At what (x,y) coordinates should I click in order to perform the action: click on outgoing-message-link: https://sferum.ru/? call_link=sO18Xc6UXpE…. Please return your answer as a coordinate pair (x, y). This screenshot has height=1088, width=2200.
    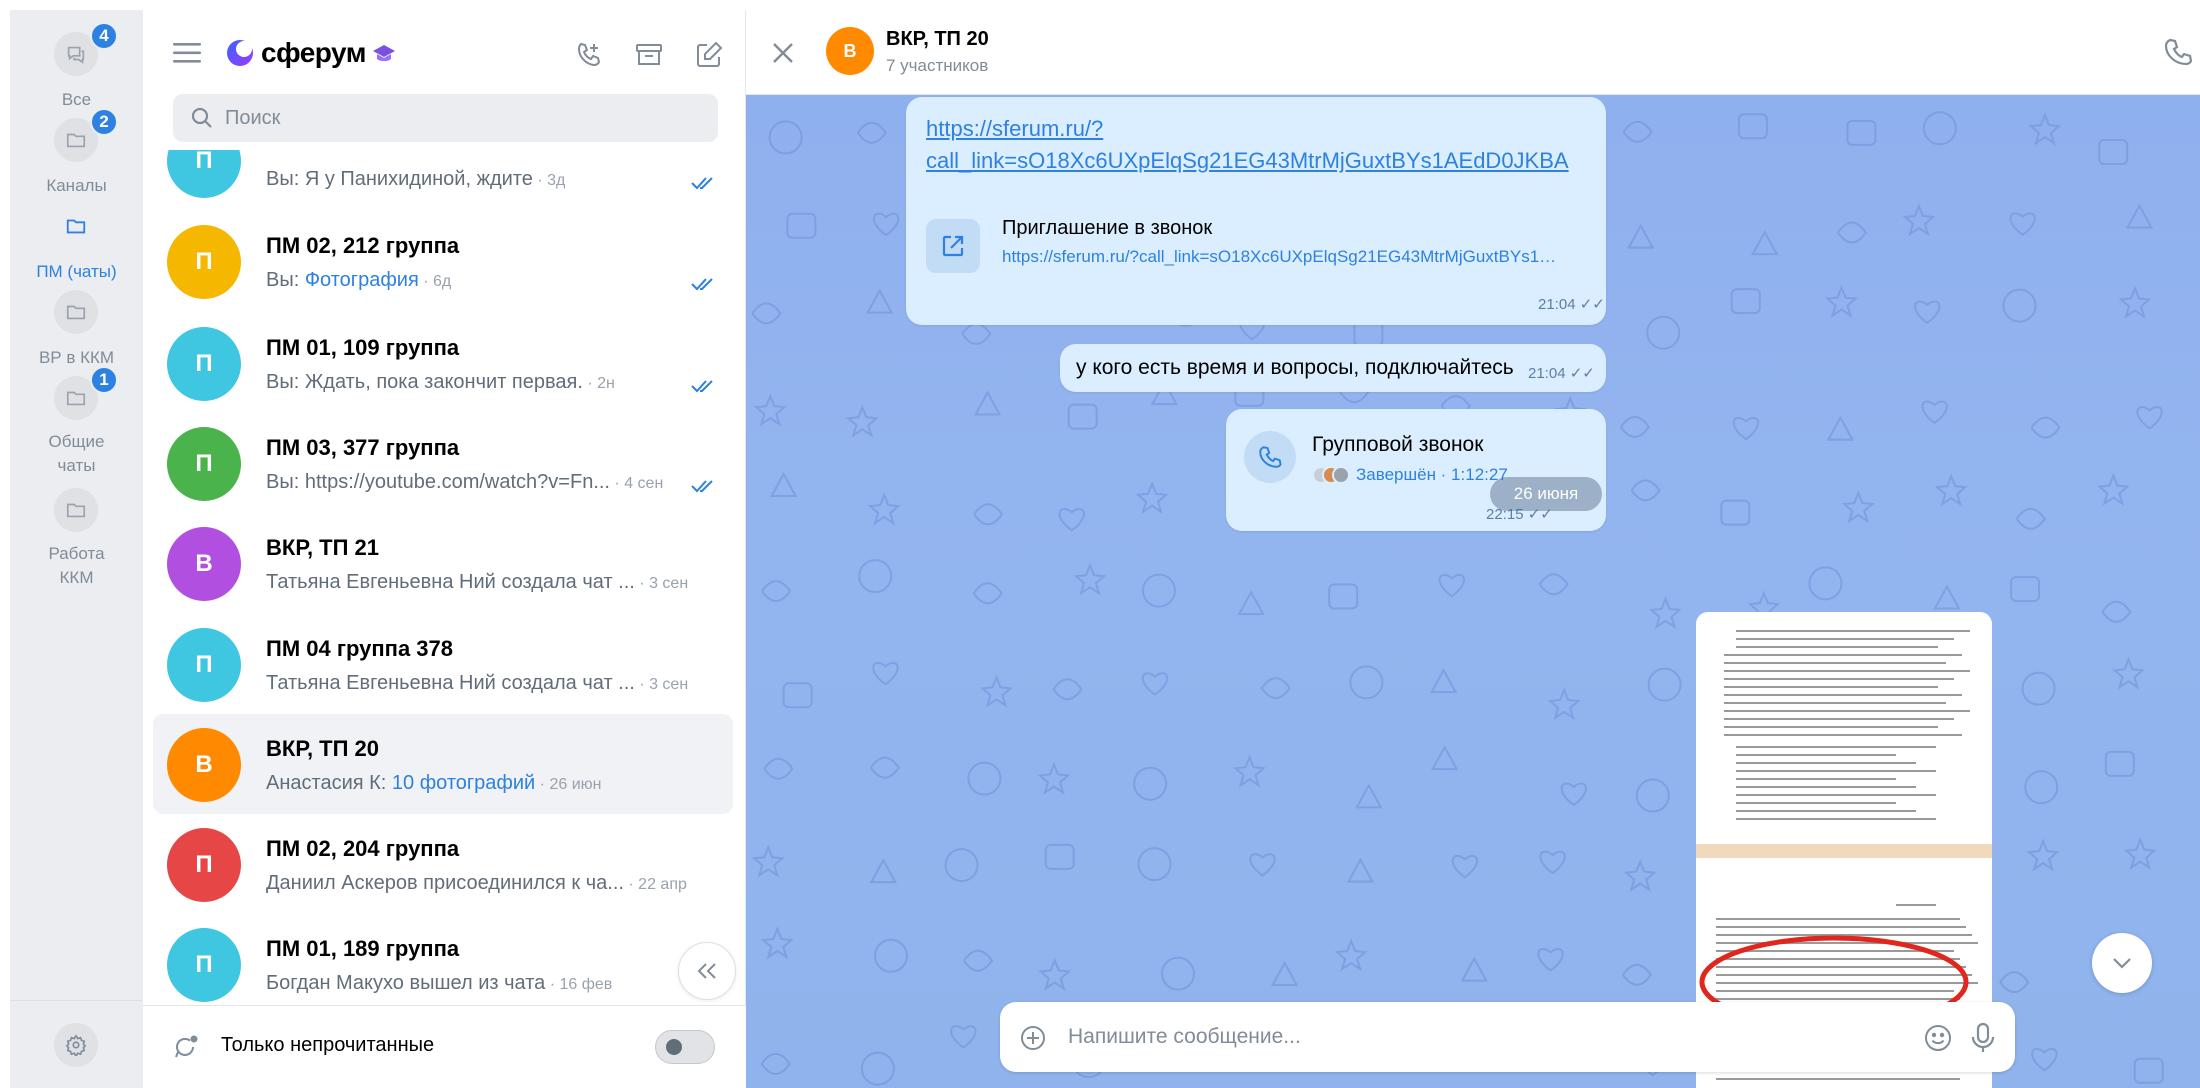
    Looking at the image, I should click on (1256, 211).